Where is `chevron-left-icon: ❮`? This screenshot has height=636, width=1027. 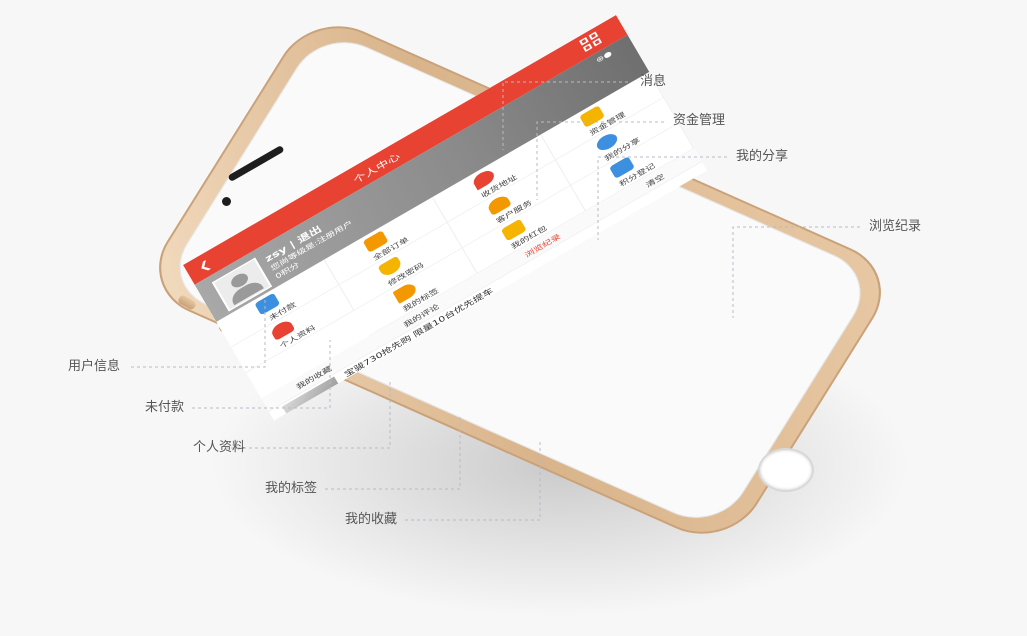 chevron-left-icon: ❮ is located at coordinates (204, 265).